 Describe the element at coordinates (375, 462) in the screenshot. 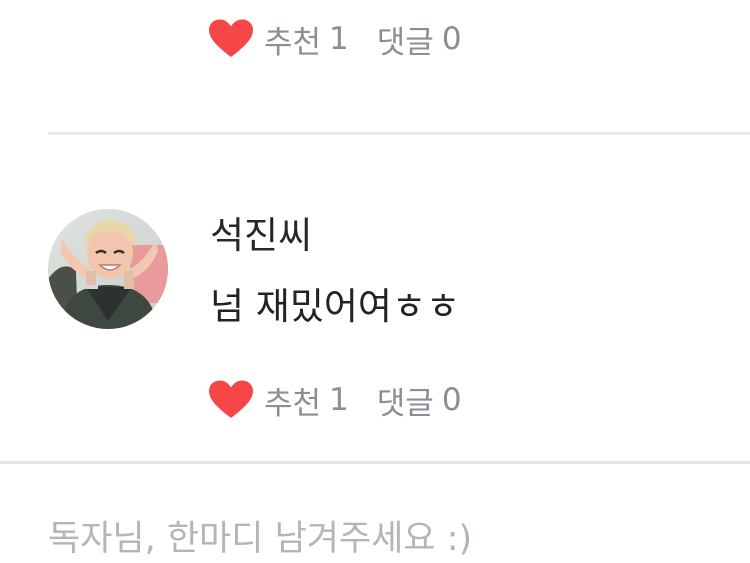

I see `input-divider` at that location.